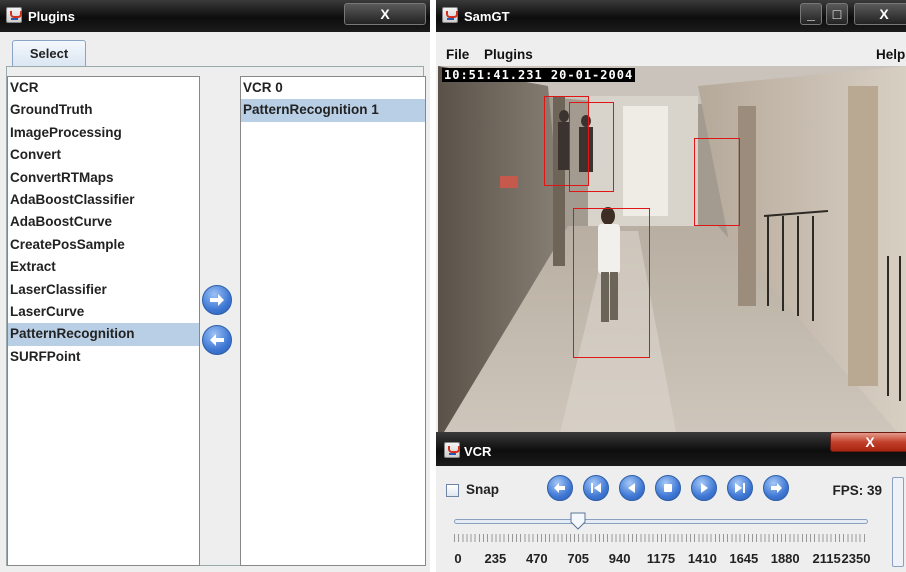 The image size is (906, 572). I want to click on tick-label: 940, so click(619, 558).